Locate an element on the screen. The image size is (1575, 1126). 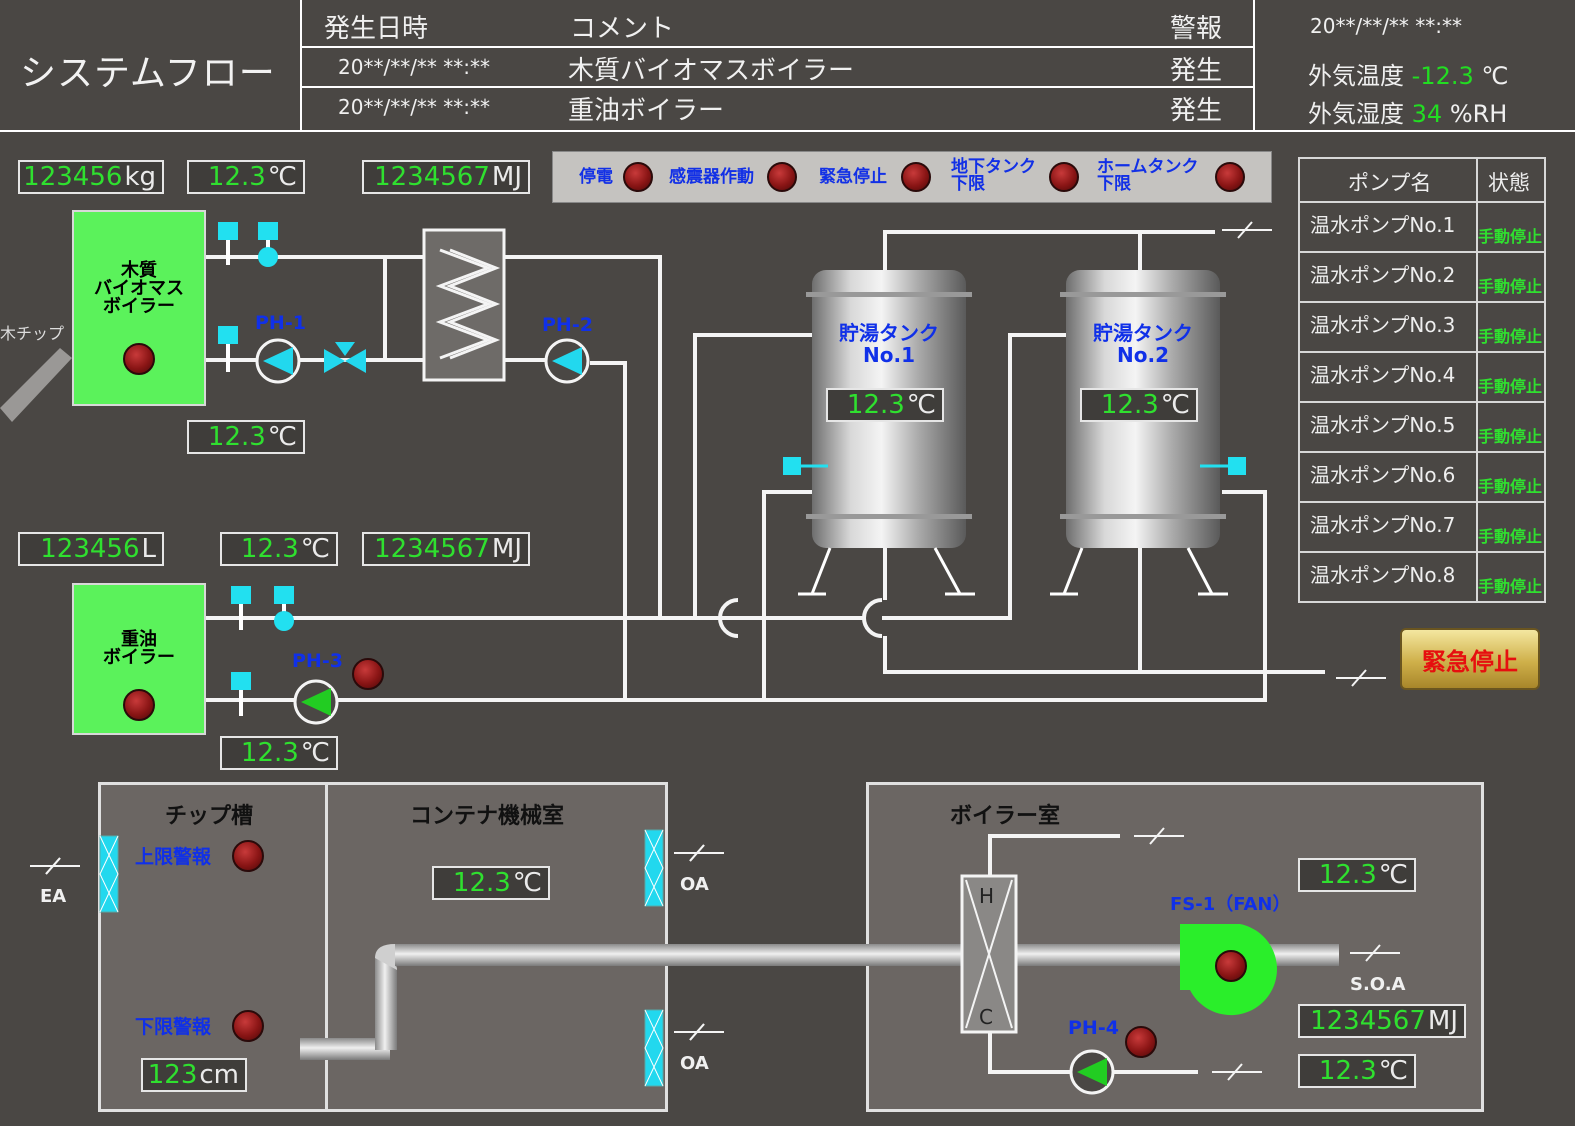
pump-row: 温水ポンプNo.2 手動停止 is located at coordinates (1422, 276).